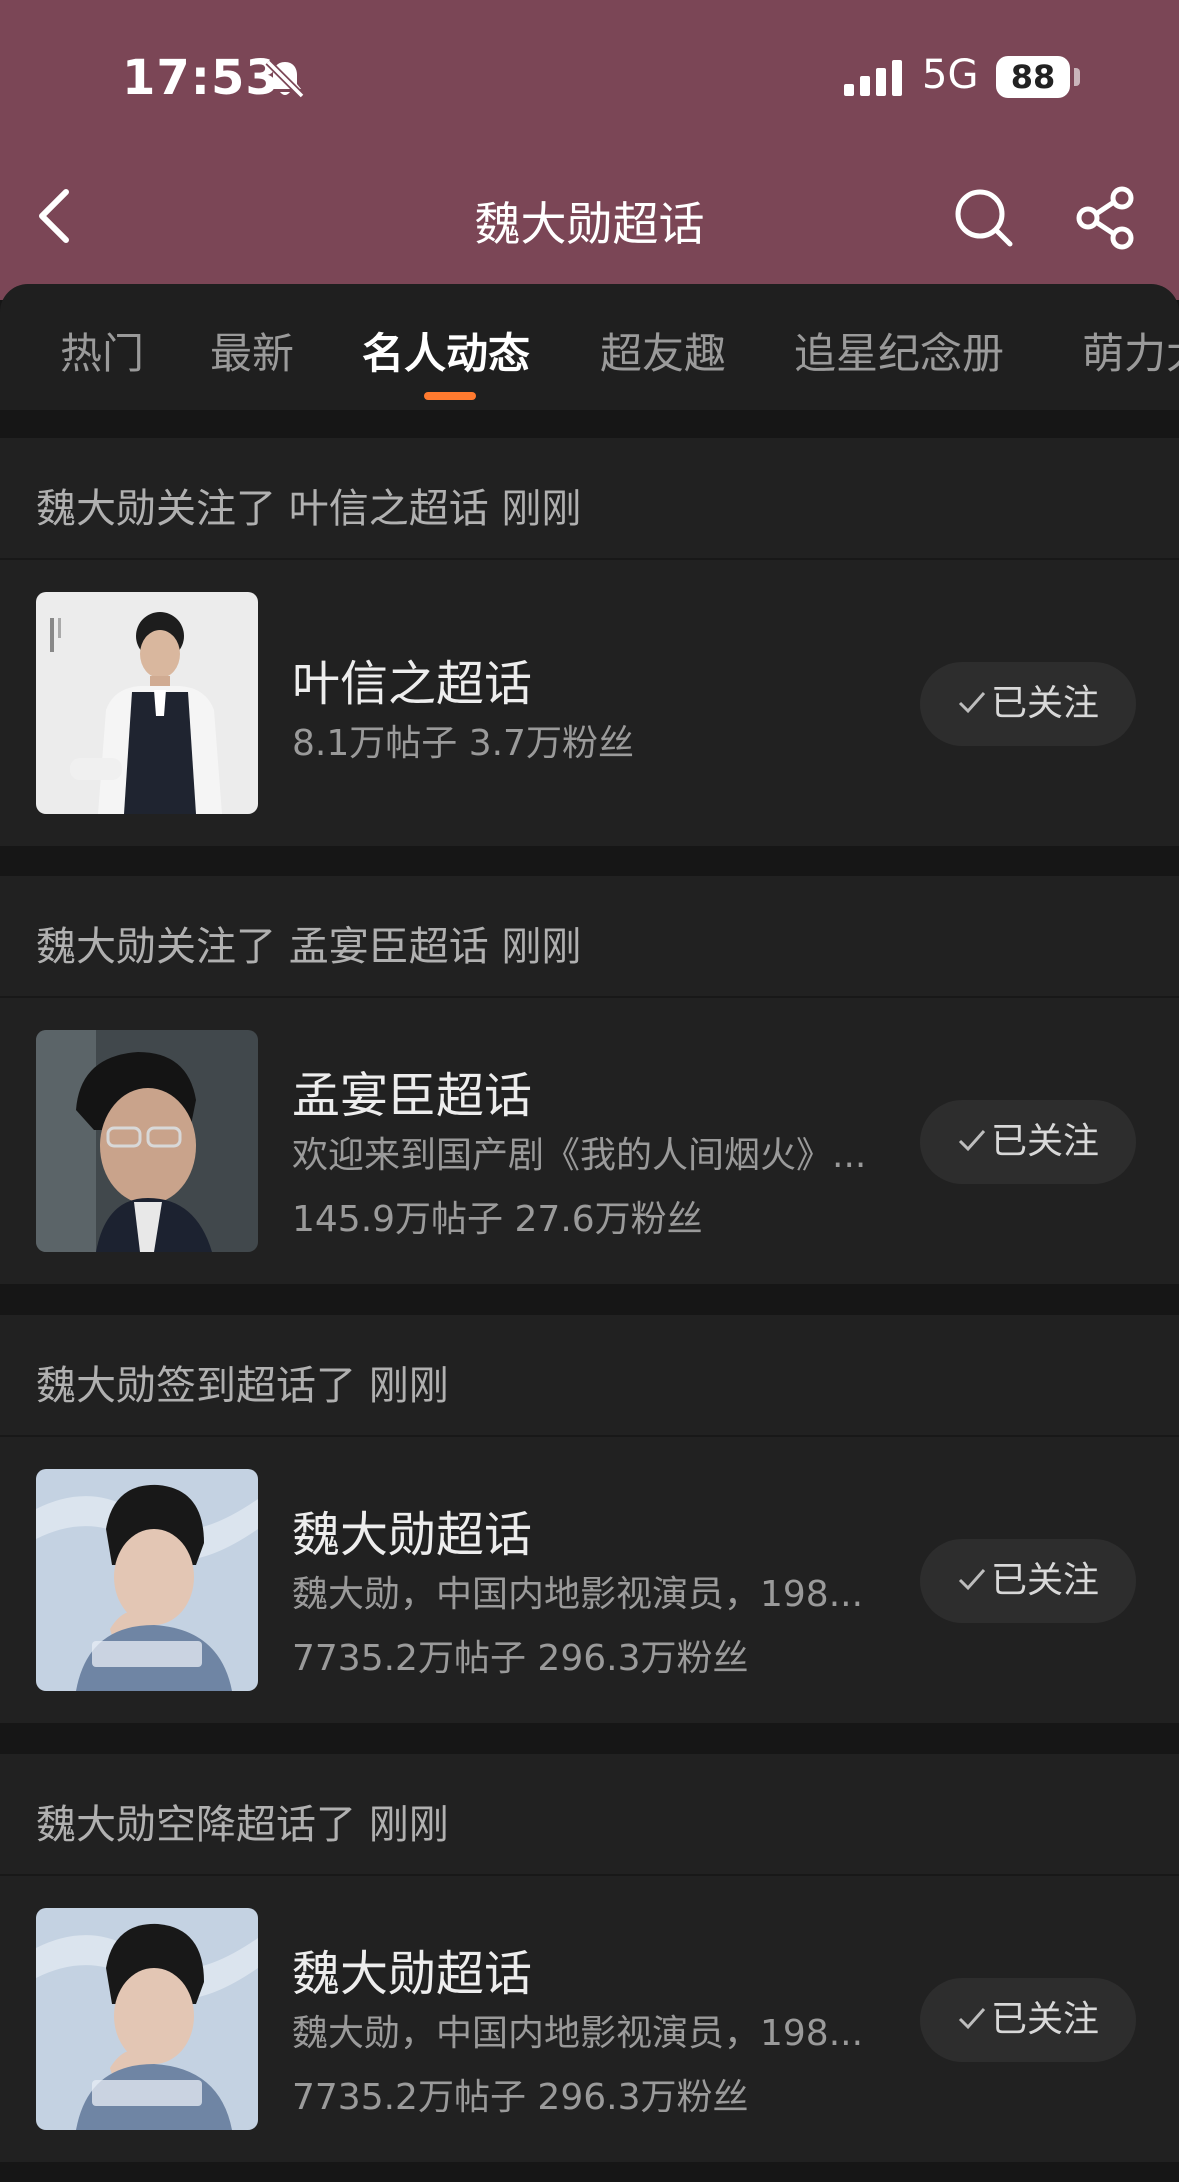  I want to click on card-header: 魏大勋签到超话了 刚刚, so click(589, 1376).